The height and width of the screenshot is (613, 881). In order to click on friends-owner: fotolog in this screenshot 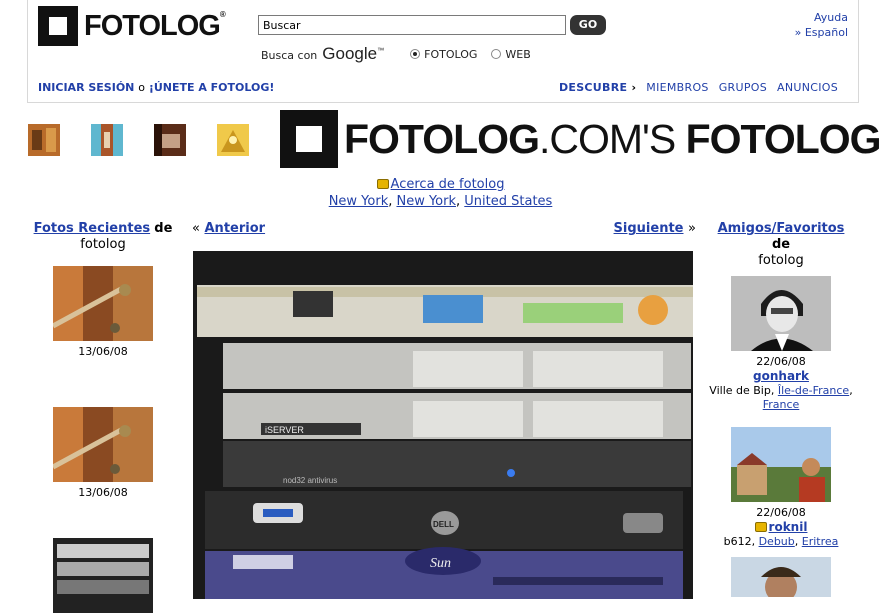, I will do `click(781, 260)`.